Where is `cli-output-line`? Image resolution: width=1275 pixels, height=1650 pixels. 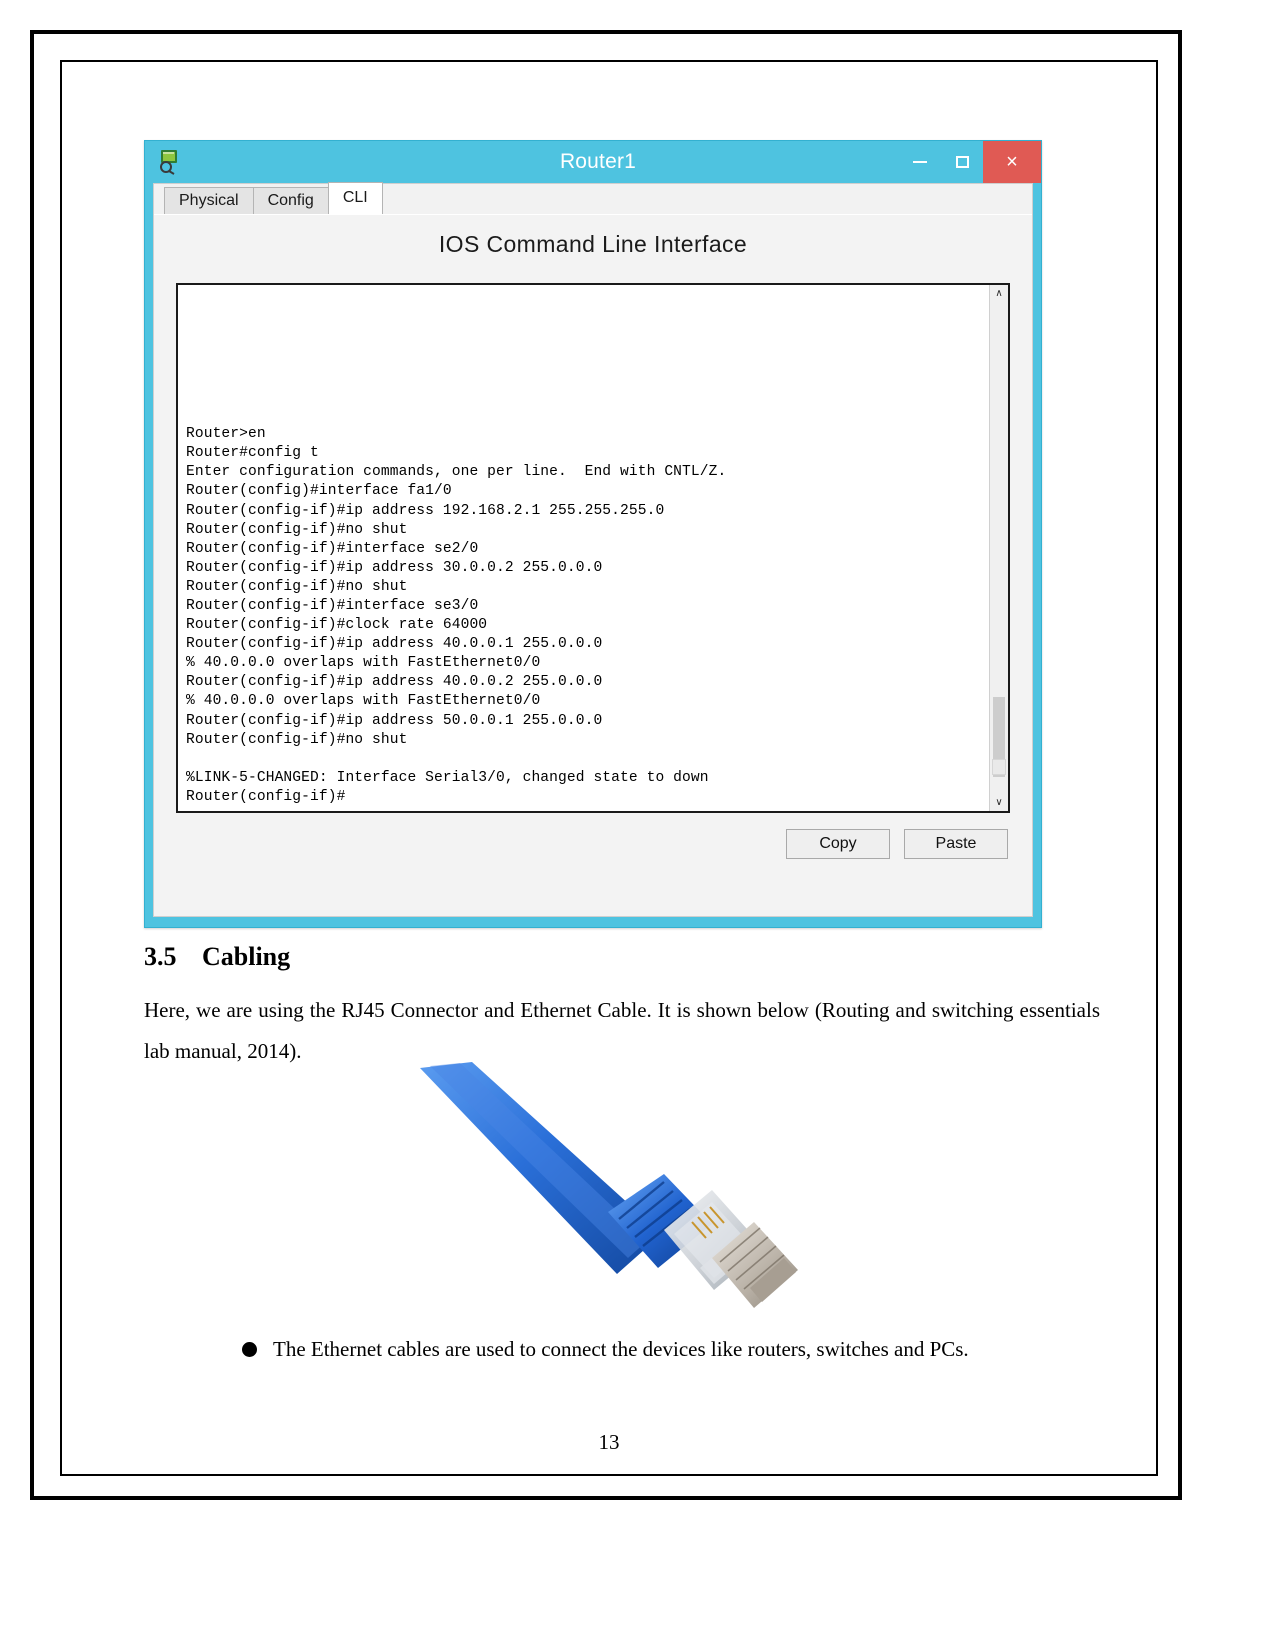
cli-output-line is located at coordinates (585, 759).